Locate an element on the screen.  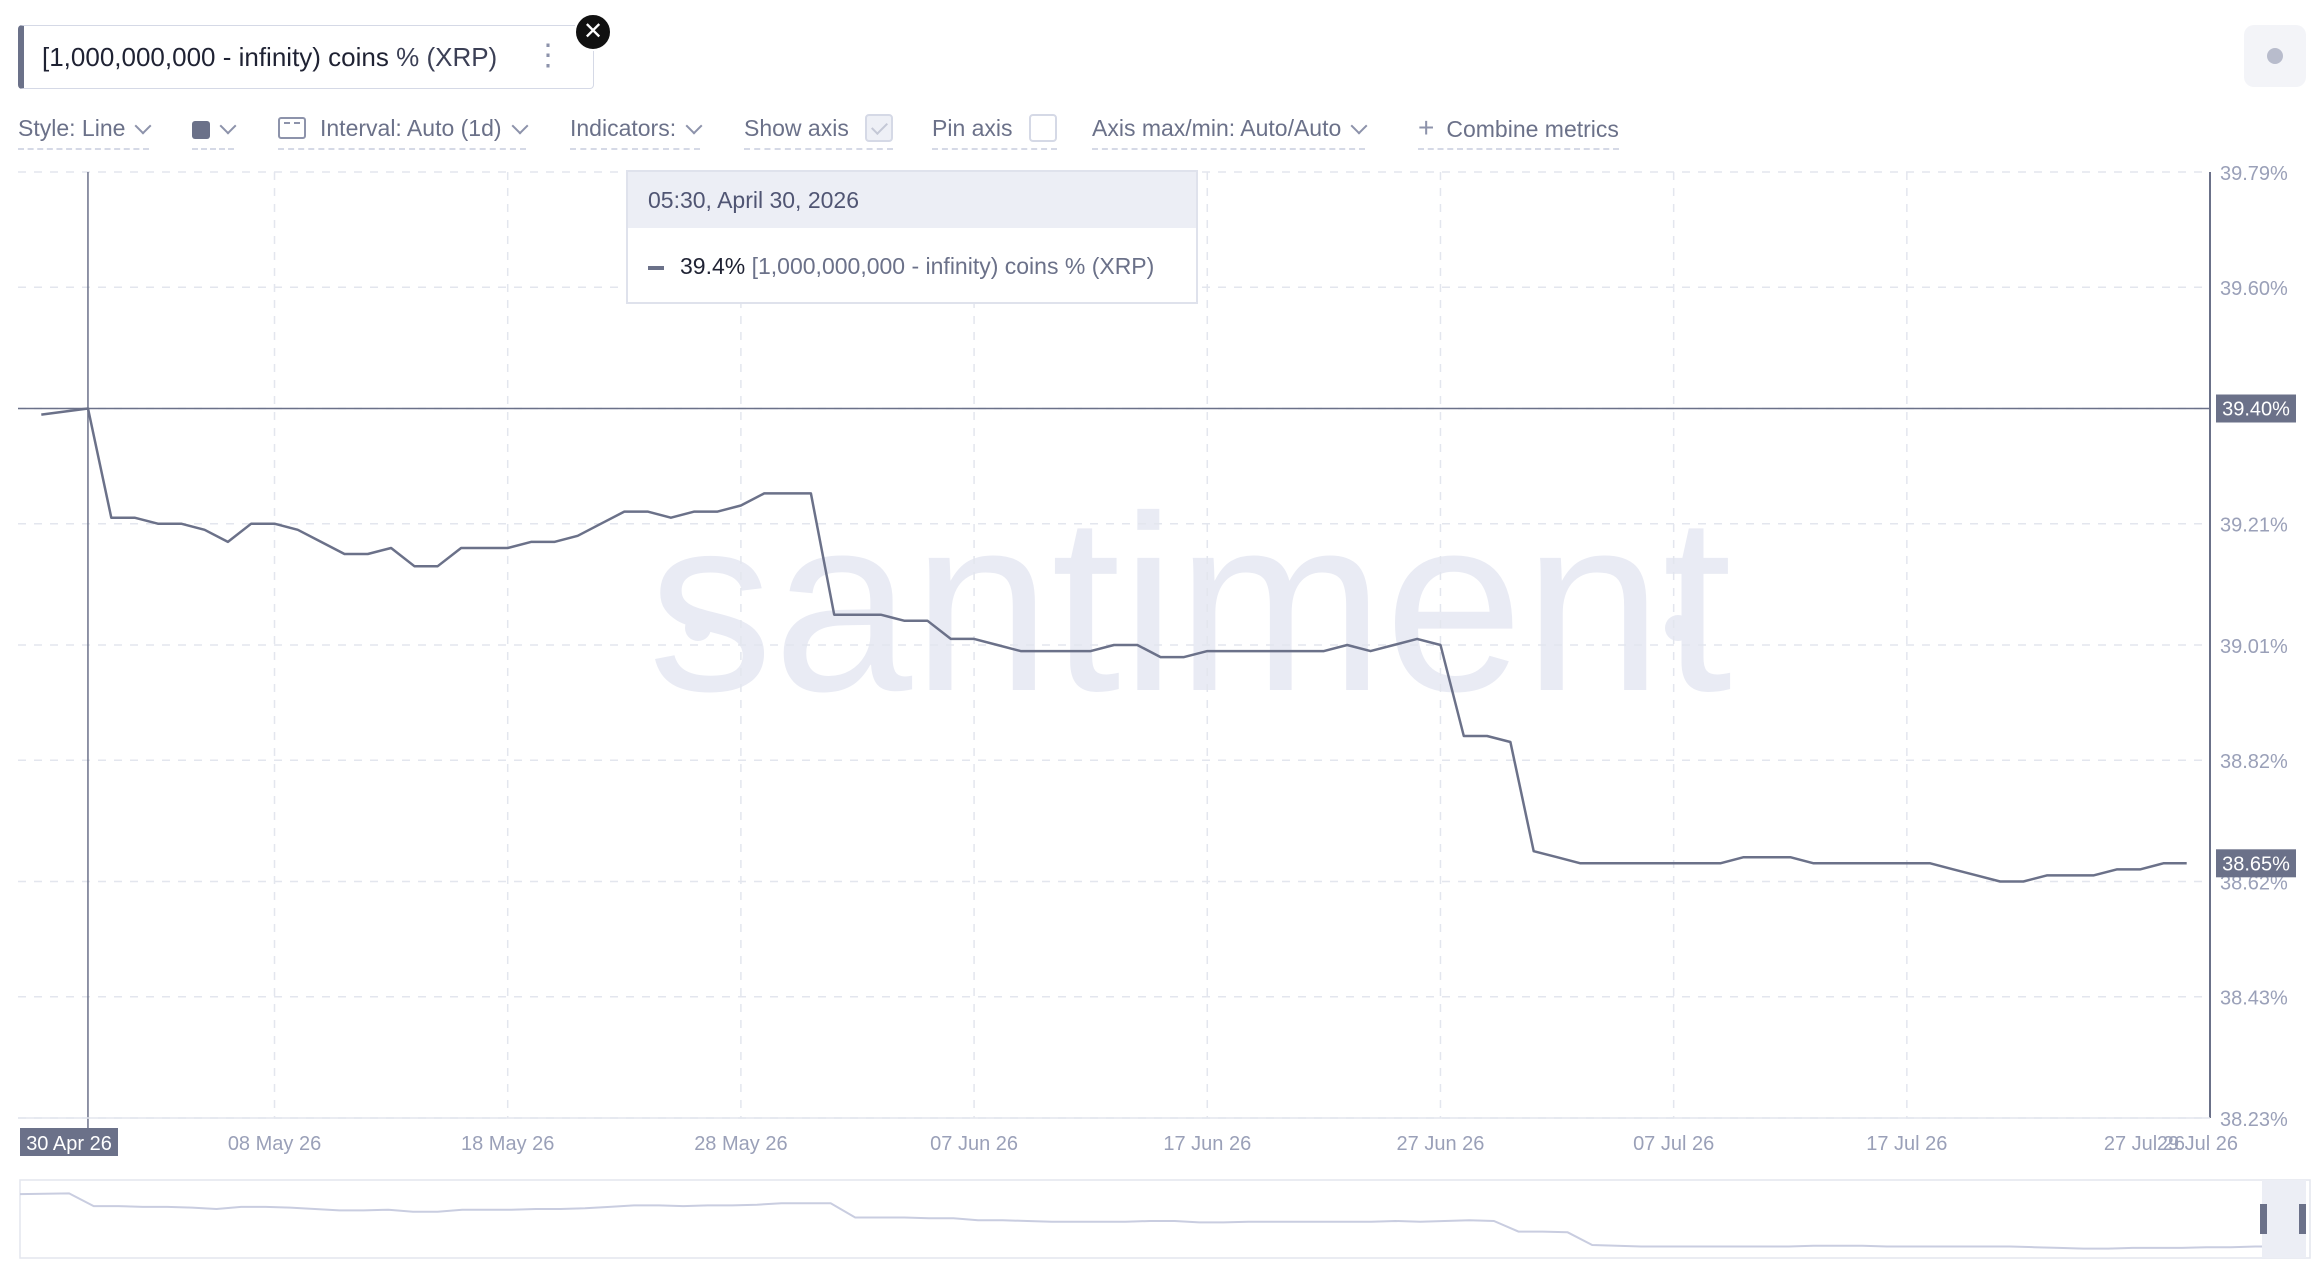
y-tick-label: 39.01% is located at coordinates (2254, 647).